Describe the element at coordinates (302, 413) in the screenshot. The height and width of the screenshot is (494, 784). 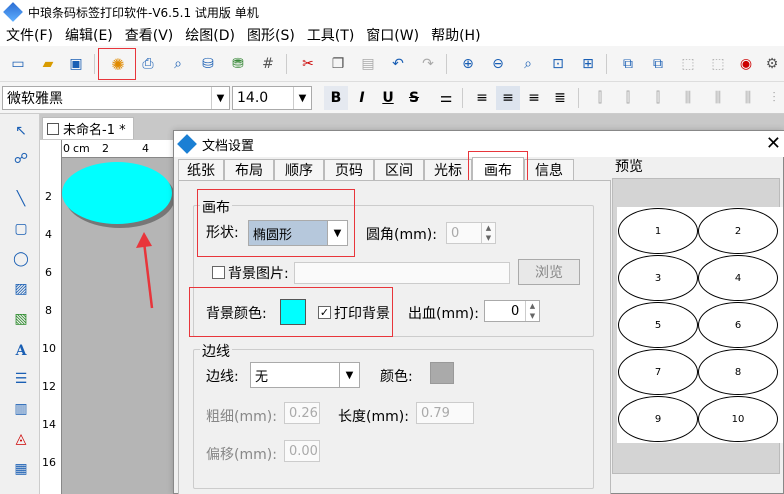
I see `thickness-input: 0.26` at that location.